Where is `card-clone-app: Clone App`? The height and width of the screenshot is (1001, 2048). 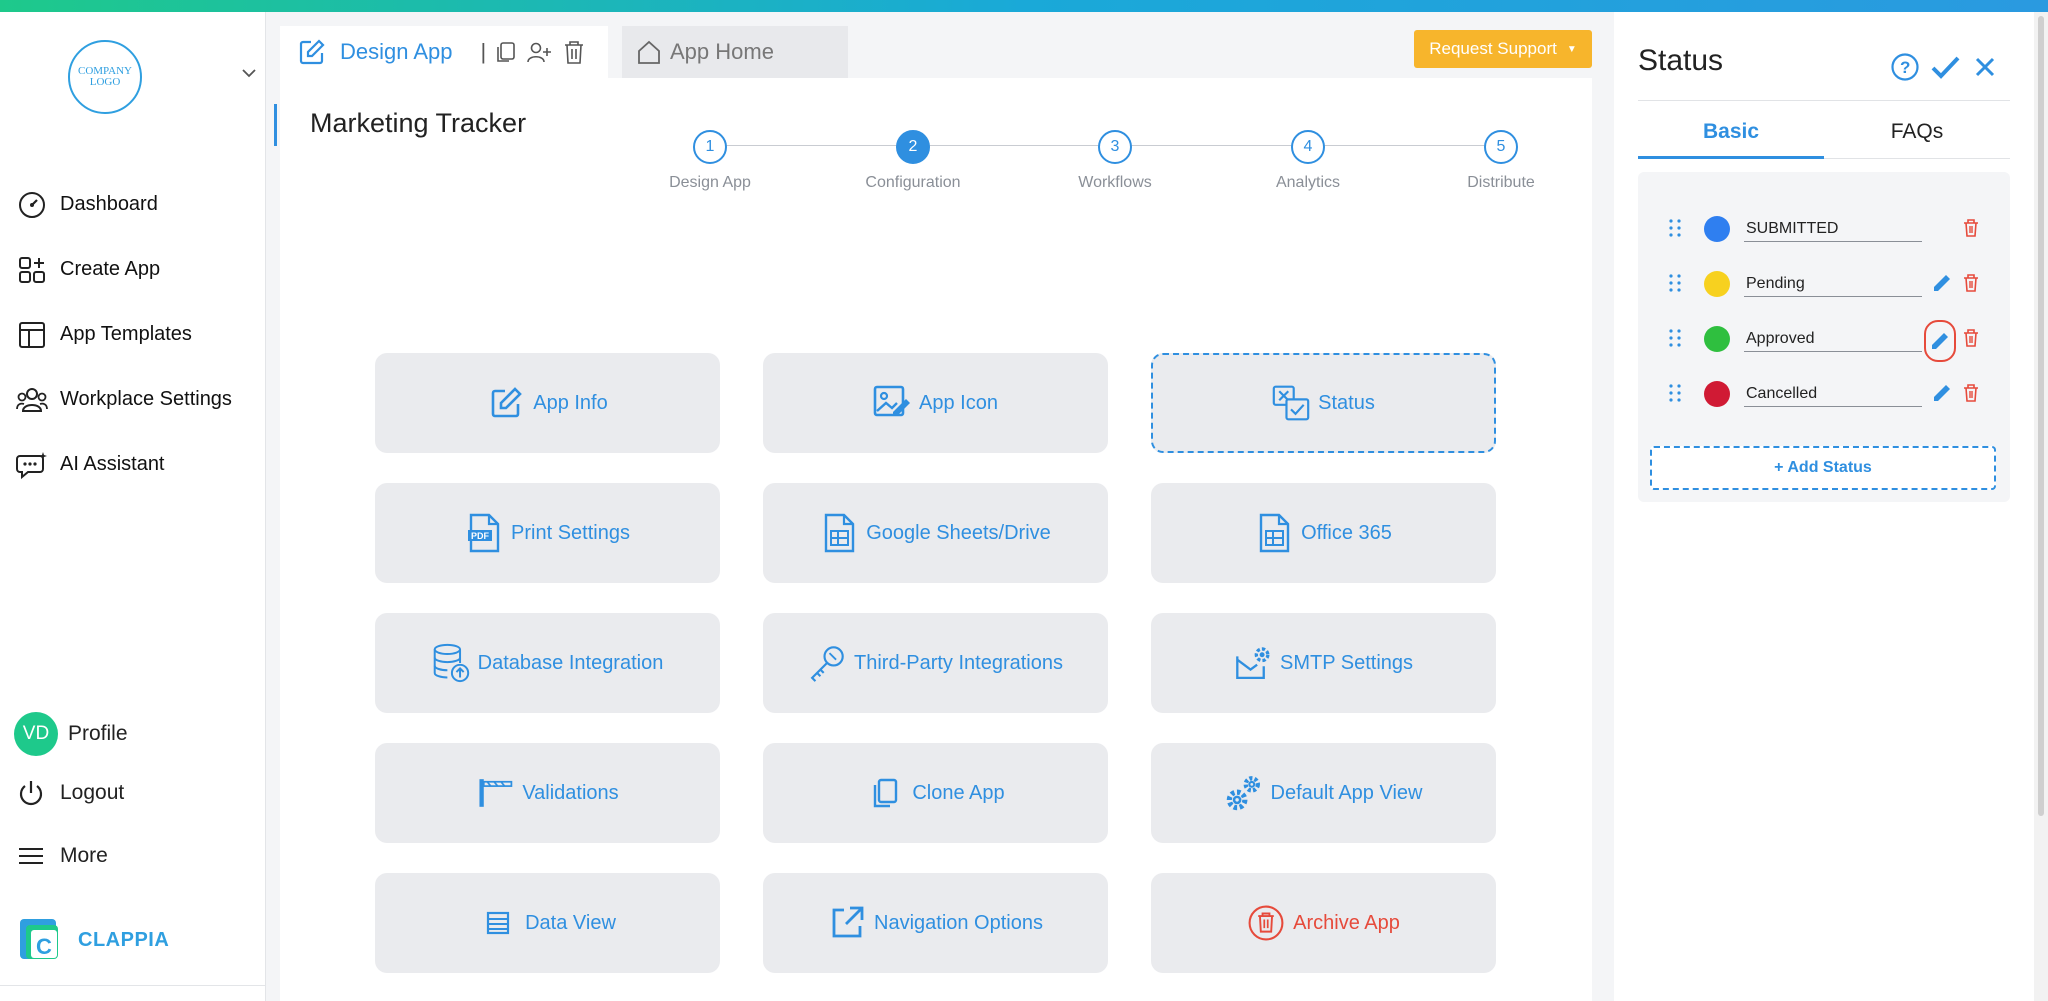 card-clone-app: Clone App is located at coordinates (935, 793).